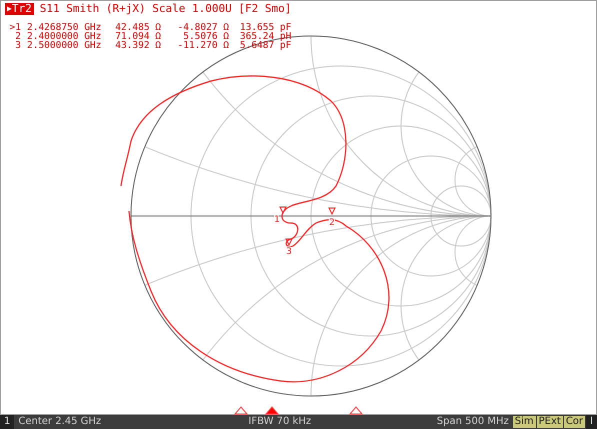  Describe the element at coordinates (137, 45) in the screenshot. I see `marker-resistance: 43.392 Ω` at that location.